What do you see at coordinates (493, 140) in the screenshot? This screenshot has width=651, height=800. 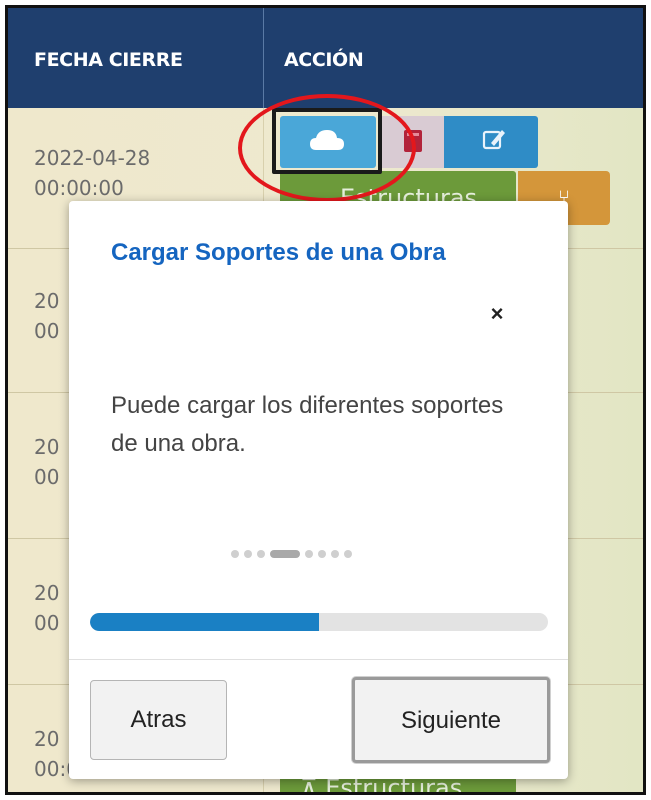 I see `edit-icon` at bounding box center [493, 140].